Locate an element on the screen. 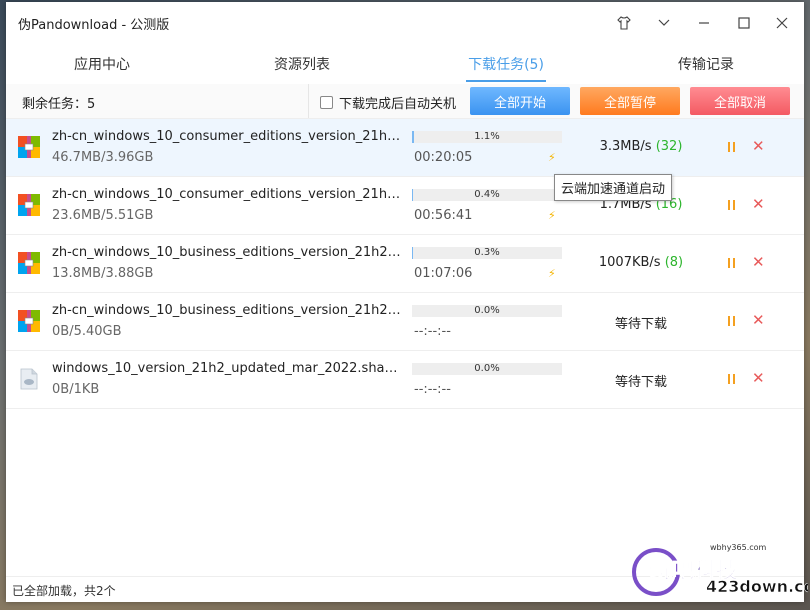 The image size is (810, 610). checkbox-box is located at coordinates (326, 102).